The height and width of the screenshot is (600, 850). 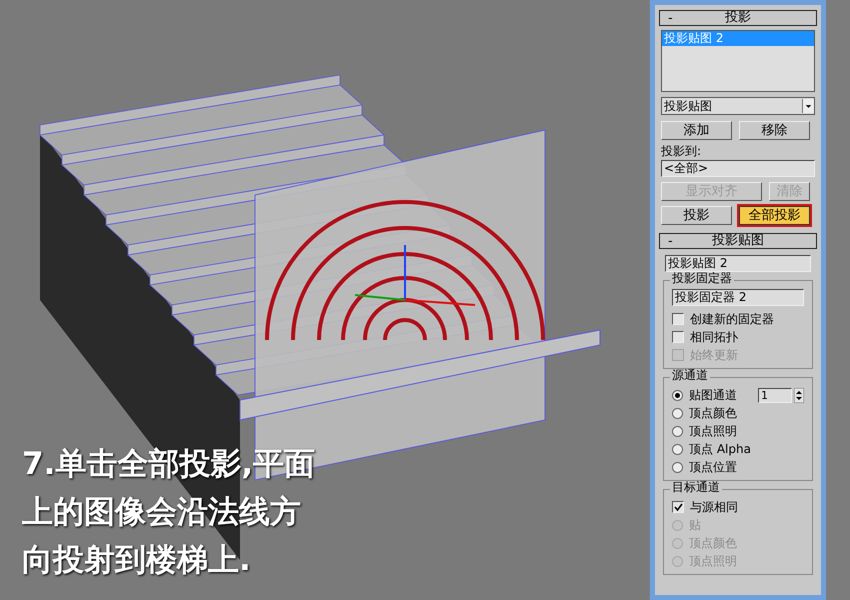 What do you see at coordinates (738, 263) in the screenshot?
I see `text-field: 投影贴图 2` at bounding box center [738, 263].